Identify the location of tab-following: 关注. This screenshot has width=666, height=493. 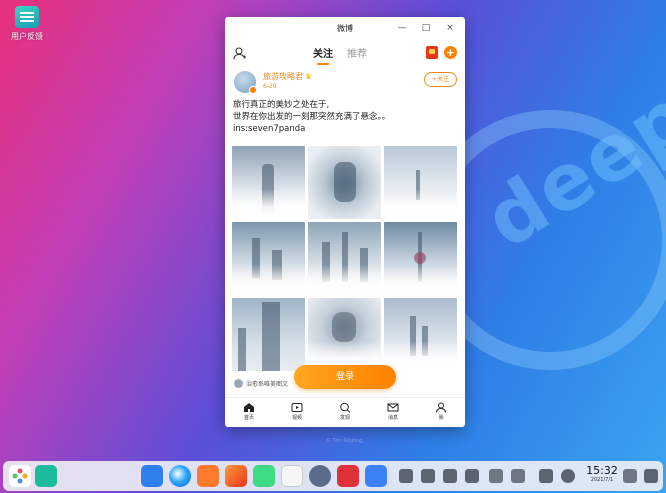
(323, 55).